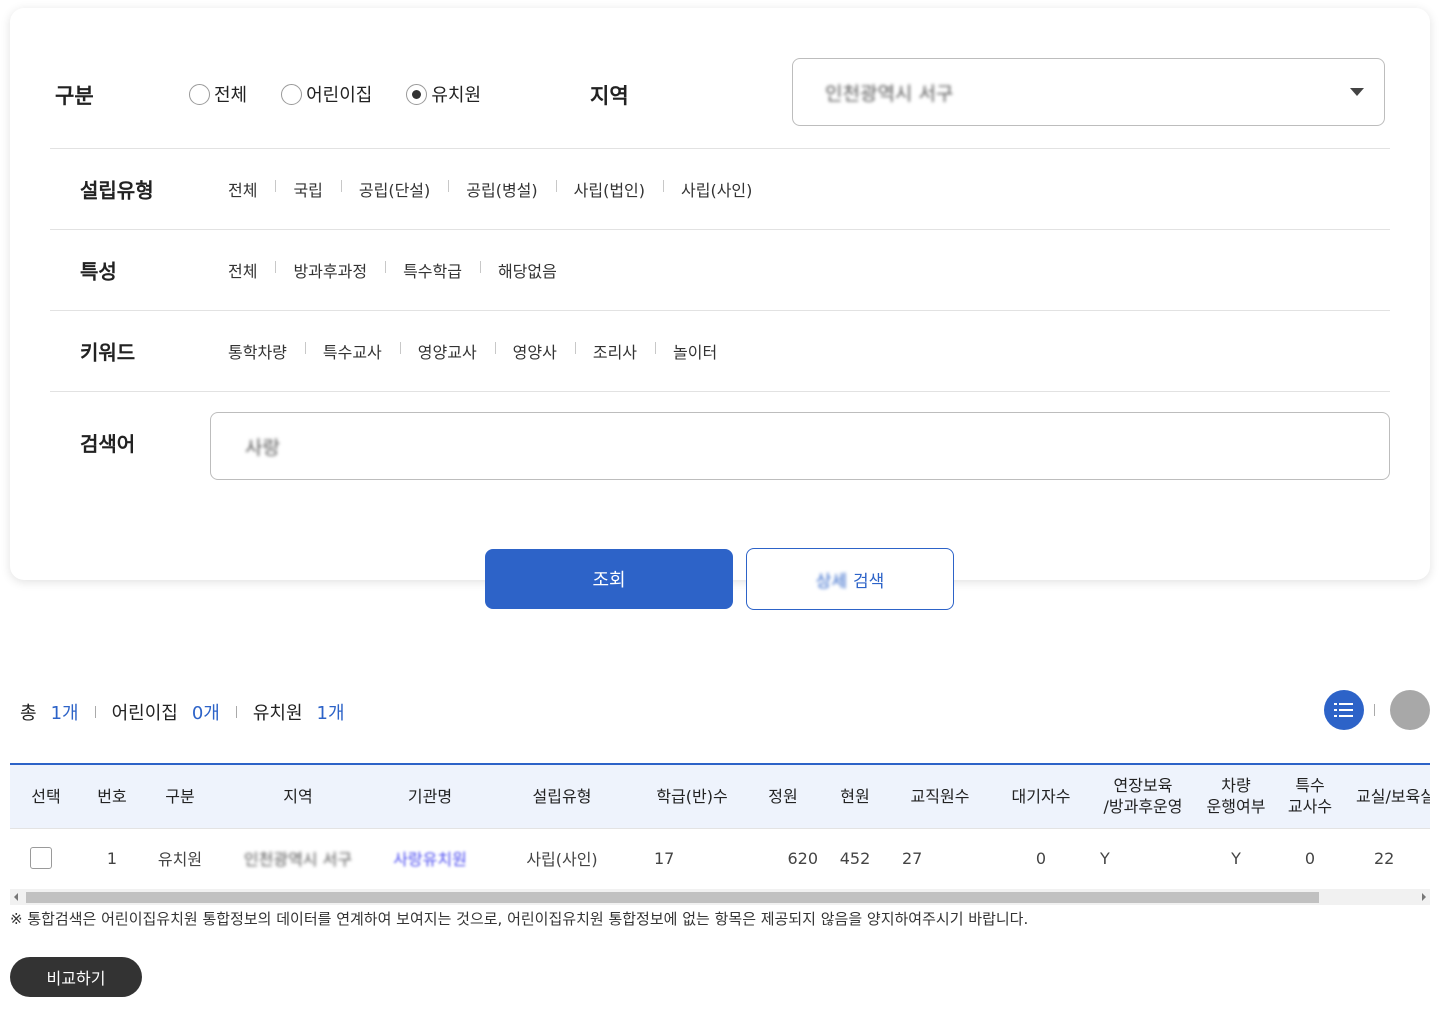 Image resolution: width=1454 pixels, height=1027 pixels. I want to click on scroll-thumb, so click(672, 897).